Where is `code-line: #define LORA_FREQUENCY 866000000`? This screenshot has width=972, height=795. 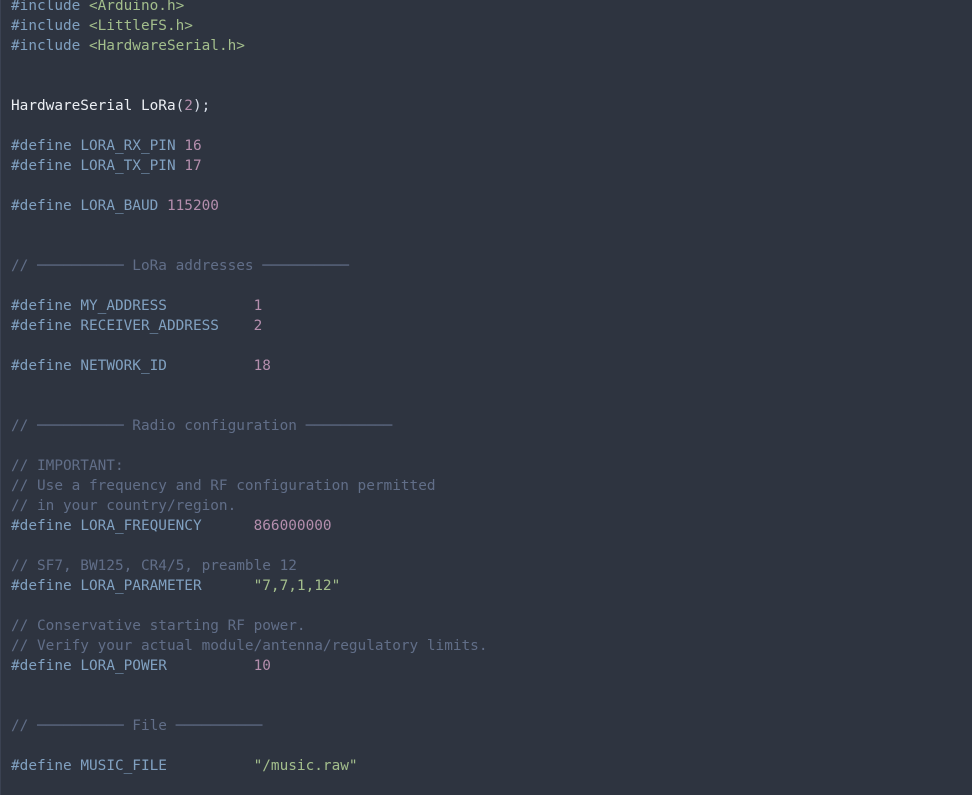 code-line: #define LORA_FREQUENCY 866000000 is located at coordinates (249, 526).